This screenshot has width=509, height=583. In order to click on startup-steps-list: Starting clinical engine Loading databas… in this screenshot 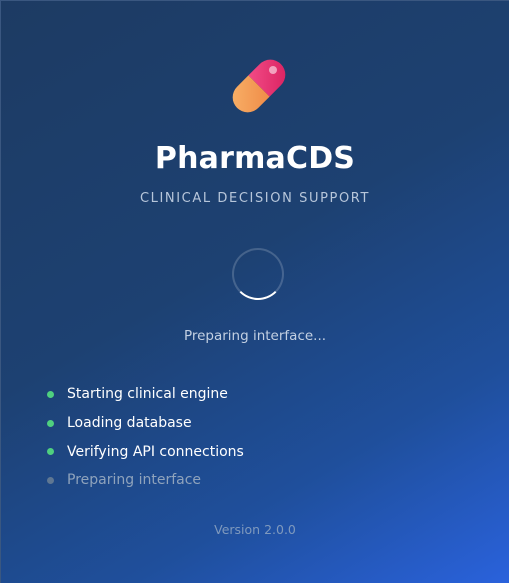, I will do `click(145, 437)`.